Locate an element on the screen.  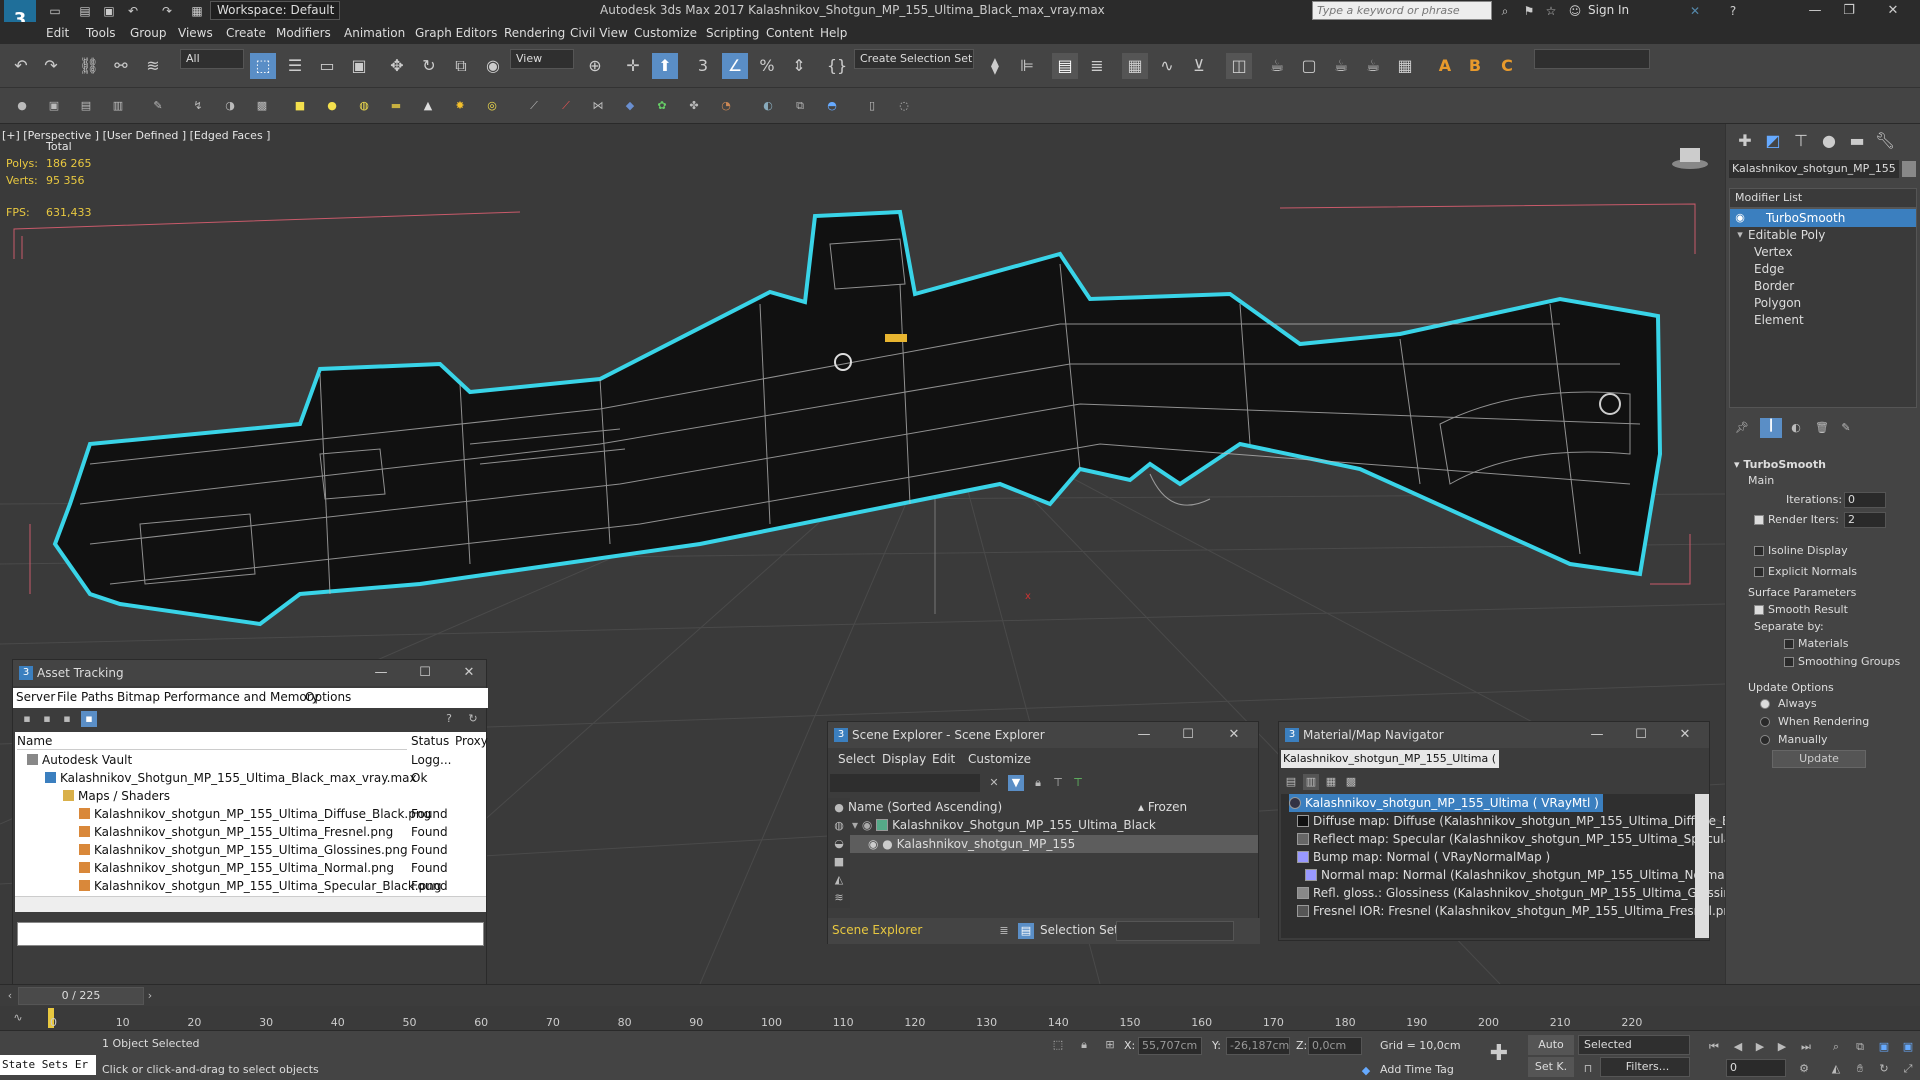
stack-item-edge: Edge is located at coordinates (1757, 269).